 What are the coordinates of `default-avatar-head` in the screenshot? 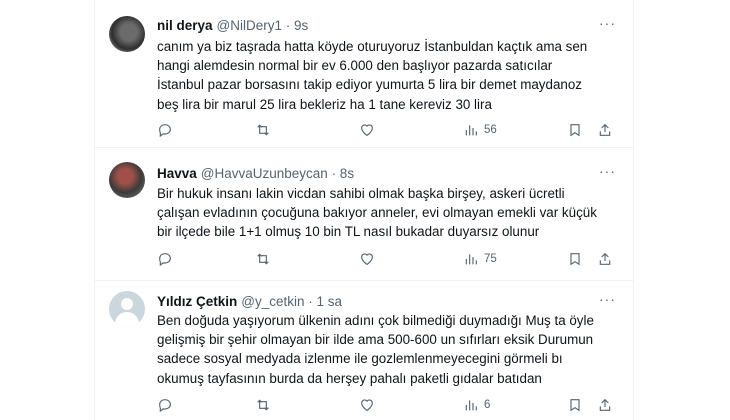 It's located at (127, 304).